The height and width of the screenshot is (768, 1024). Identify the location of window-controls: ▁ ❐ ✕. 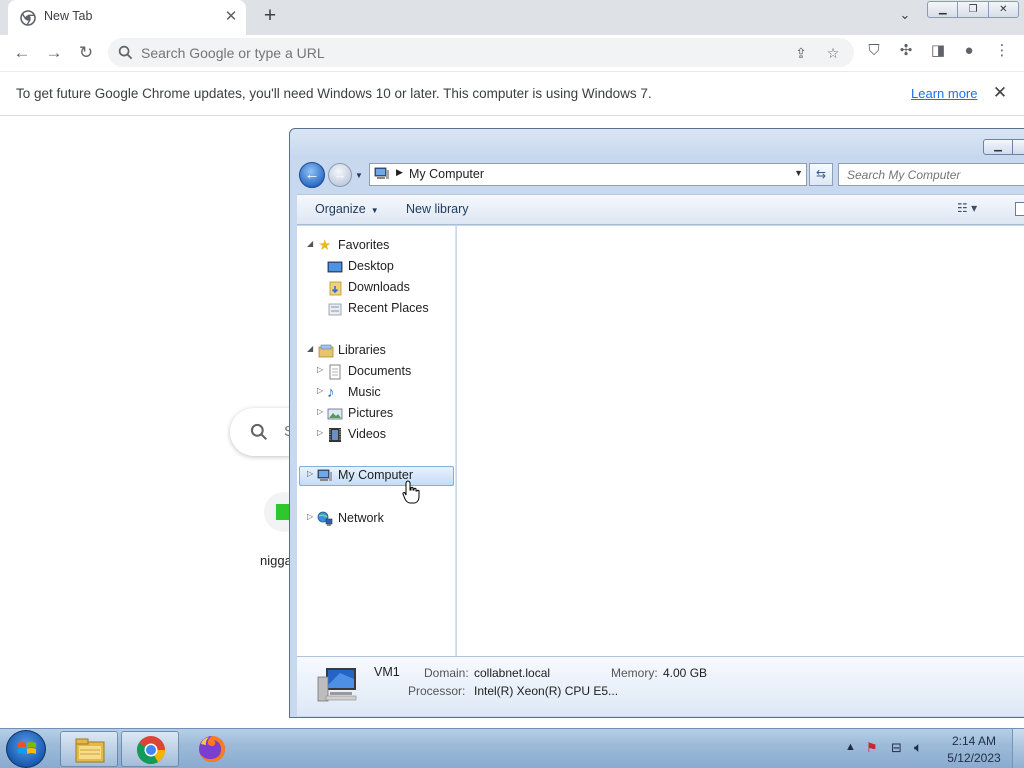
(973, 9).